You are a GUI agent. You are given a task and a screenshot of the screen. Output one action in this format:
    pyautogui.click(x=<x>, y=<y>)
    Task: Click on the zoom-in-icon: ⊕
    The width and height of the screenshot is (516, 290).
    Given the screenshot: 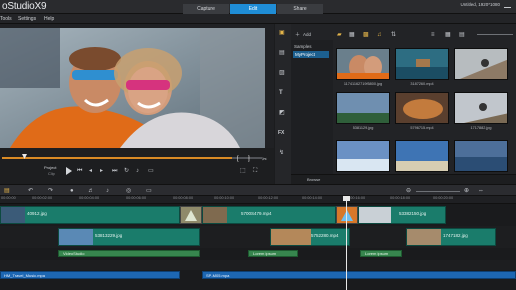 What is the action you would take?
    pyautogui.click(x=466, y=191)
    